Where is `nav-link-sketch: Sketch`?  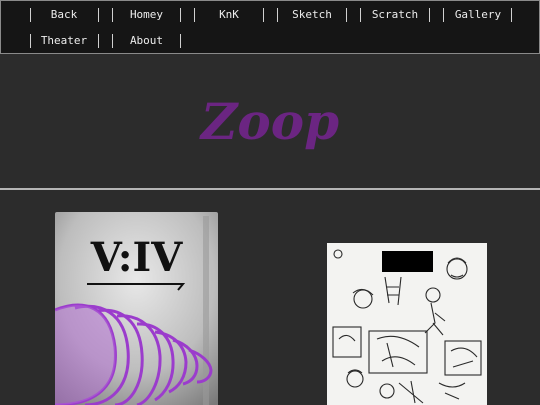 nav-link-sketch: Sketch is located at coordinates (312, 15).